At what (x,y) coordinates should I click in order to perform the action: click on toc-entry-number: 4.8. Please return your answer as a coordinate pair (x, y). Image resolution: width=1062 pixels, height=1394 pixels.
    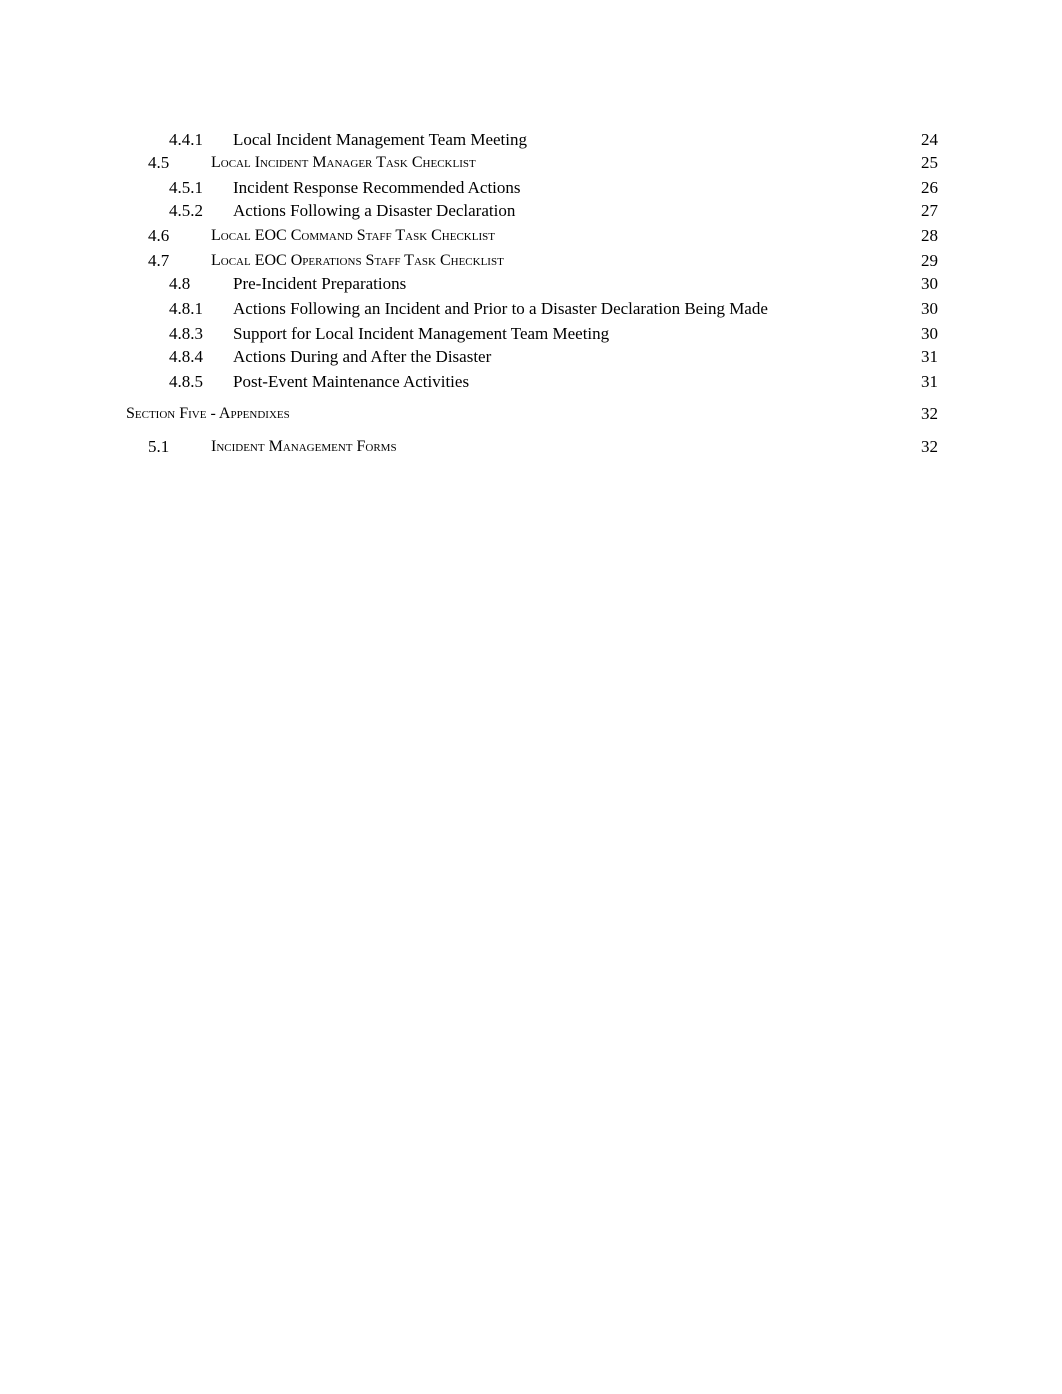
    Looking at the image, I should click on (180, 283).